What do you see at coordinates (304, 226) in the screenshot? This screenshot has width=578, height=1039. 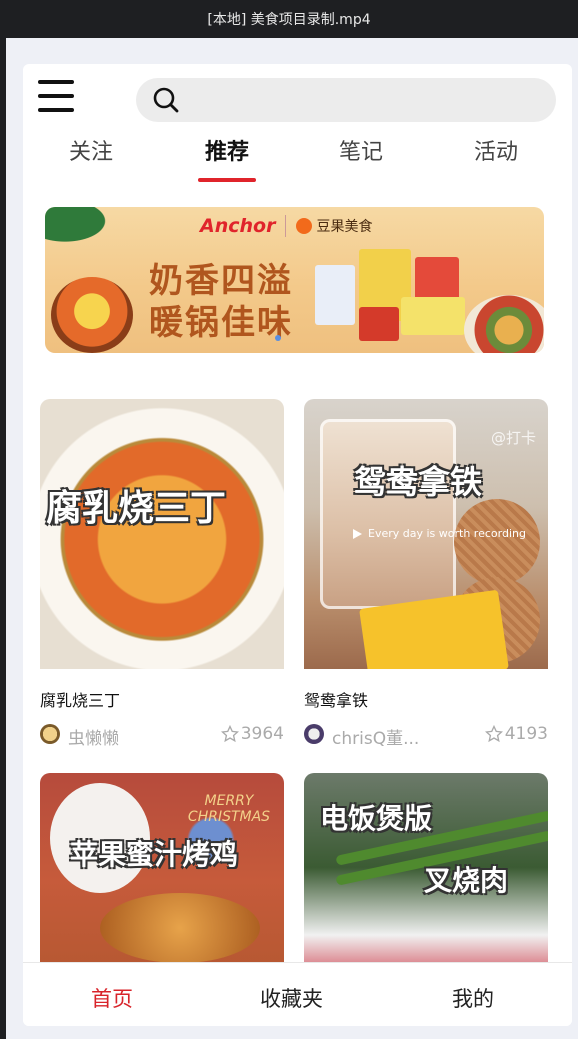 I see `douguo-logo-icon` at bounding box center [304, 226].